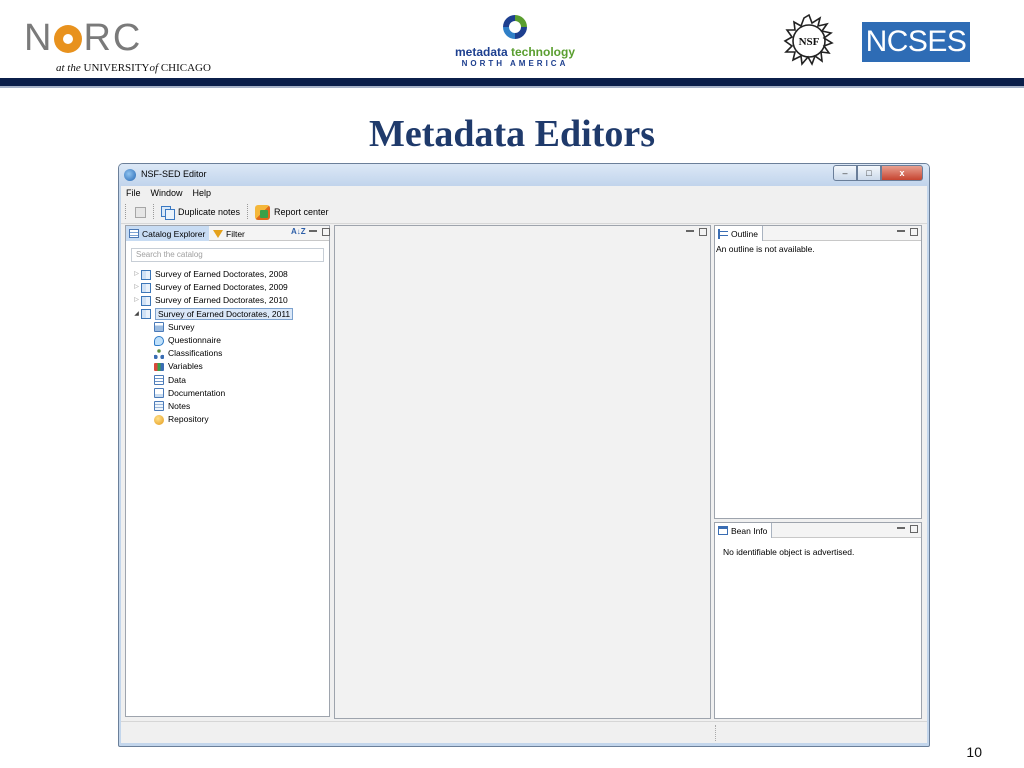 The image size is (1024, 768). Describe the element at coordinates (235, 233) in the screenshot. I see `tab-filter-label: Filter` at that location.